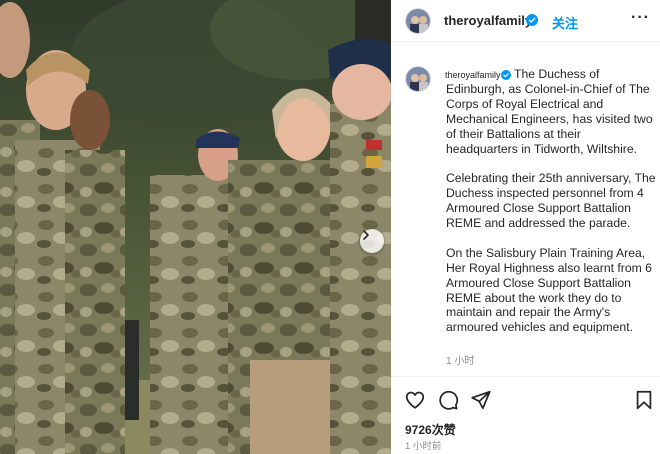  What do you see at coordinates (488, 20) in the screenshot?
I see `post-username: theroyalfamily` at bounding box center [488, 20].